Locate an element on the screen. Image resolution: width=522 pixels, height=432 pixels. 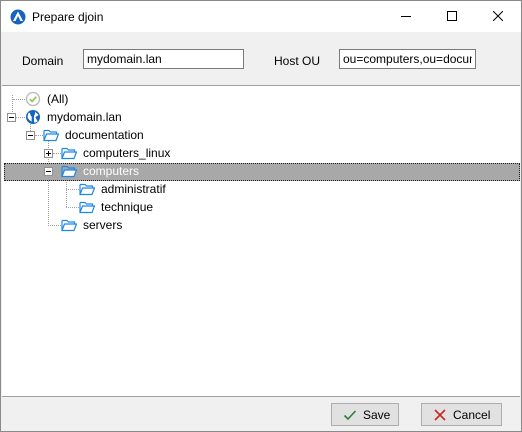
host-ou-field is located at coordinates (407, 59).